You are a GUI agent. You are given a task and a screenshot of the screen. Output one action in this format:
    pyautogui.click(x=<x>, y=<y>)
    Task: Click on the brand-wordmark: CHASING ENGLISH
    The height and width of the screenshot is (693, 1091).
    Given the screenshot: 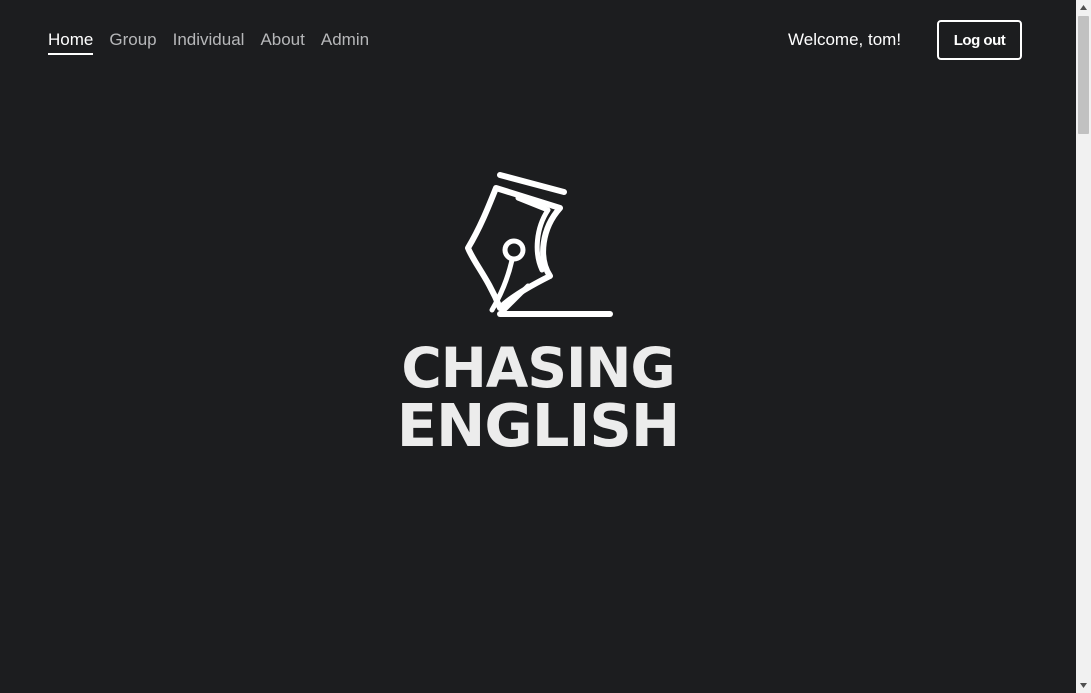 What is the action you would take?
    pyautogui.click(x=538, y=398)
    